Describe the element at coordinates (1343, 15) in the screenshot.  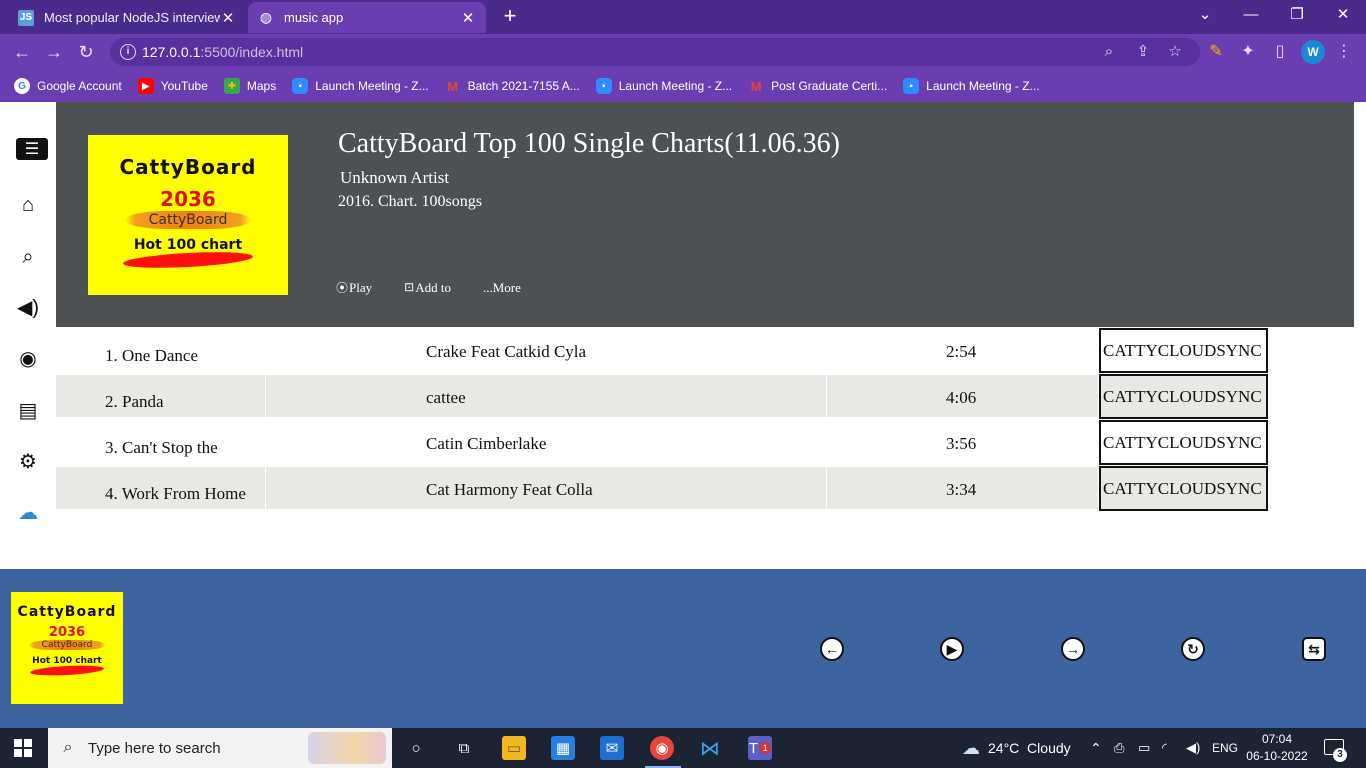
I see `close-window-button: ✕` at that location.